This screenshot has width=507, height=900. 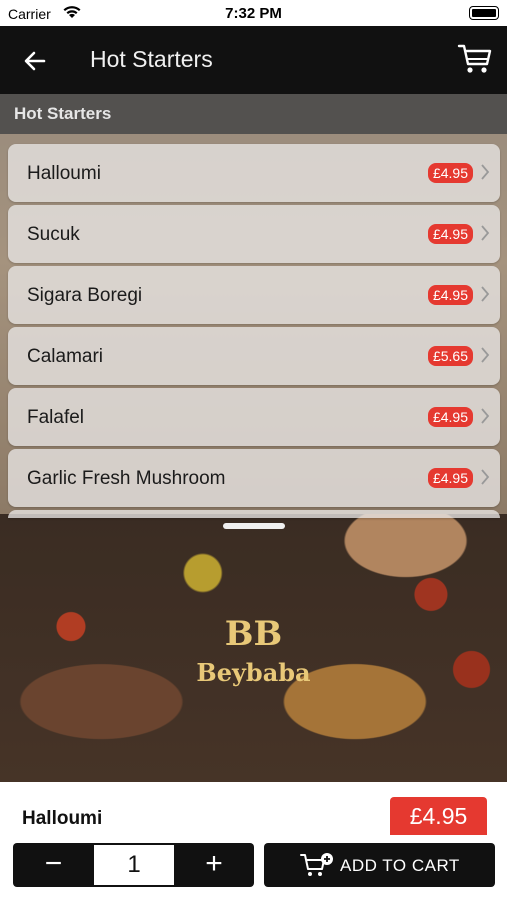 What do you see at coordinates (254, 514) in the screenshot?
I see `menu-item-partial` at bounding box center [254, 514].